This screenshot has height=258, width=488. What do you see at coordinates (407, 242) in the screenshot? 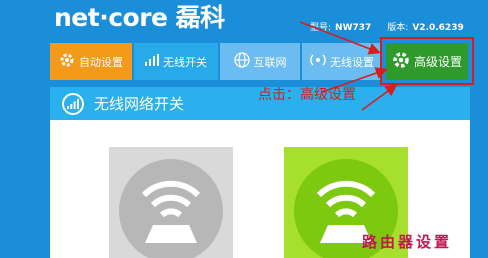
I see `watermark: 路由器设置` at bounding box center [407, 242].